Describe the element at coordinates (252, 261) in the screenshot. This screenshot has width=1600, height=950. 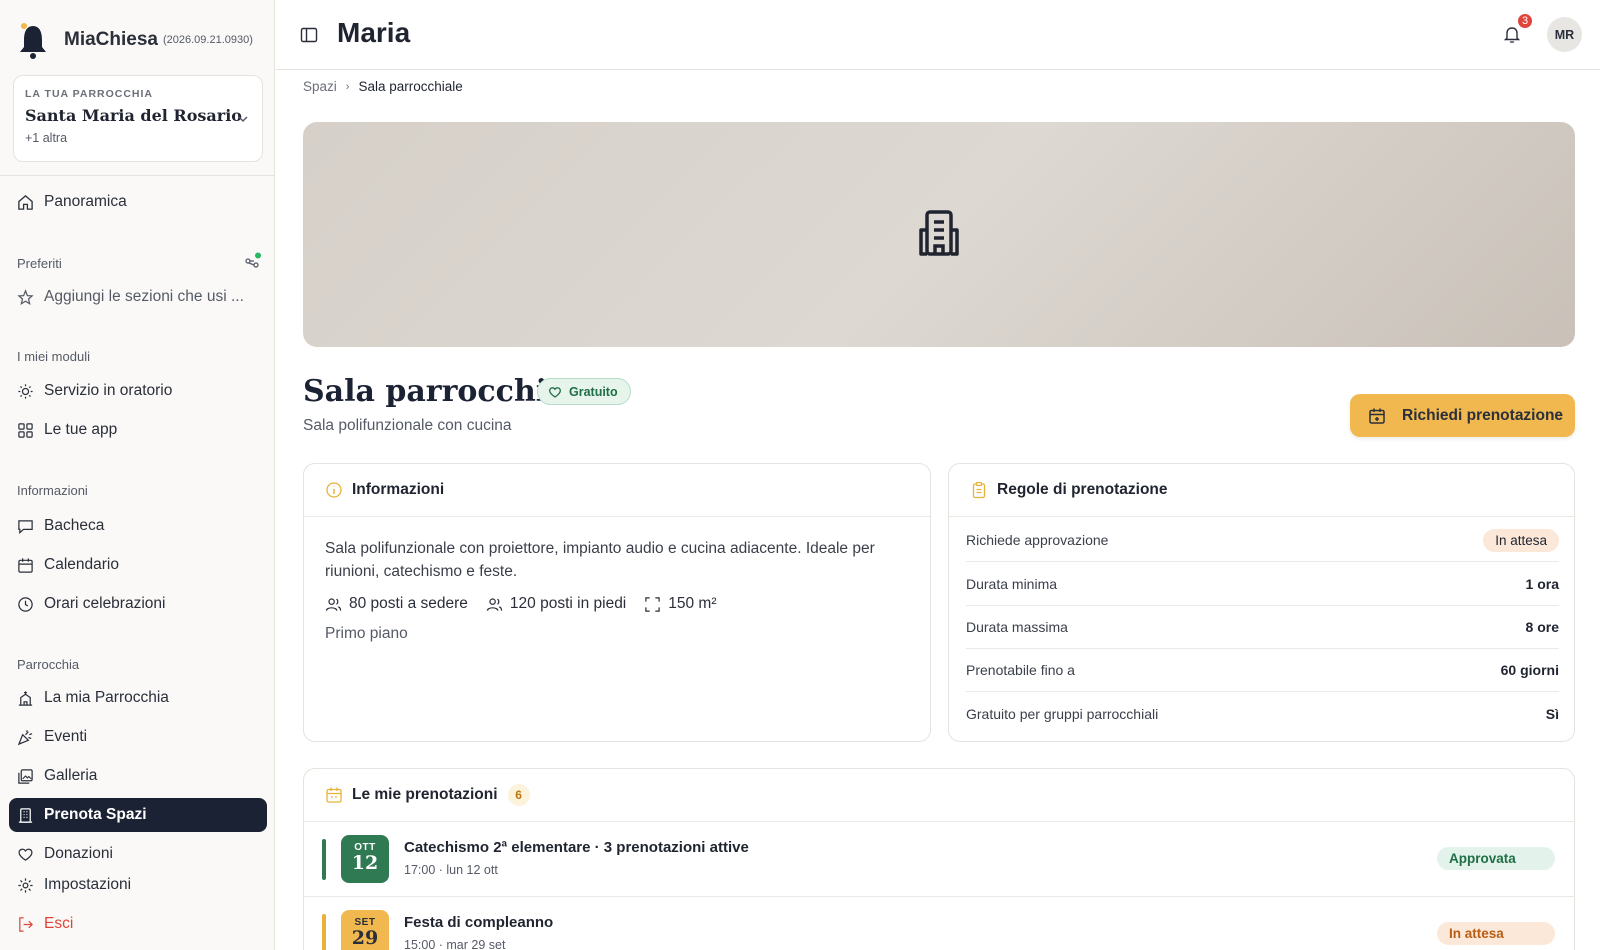
I see `customize-favorites-icon` at that location.